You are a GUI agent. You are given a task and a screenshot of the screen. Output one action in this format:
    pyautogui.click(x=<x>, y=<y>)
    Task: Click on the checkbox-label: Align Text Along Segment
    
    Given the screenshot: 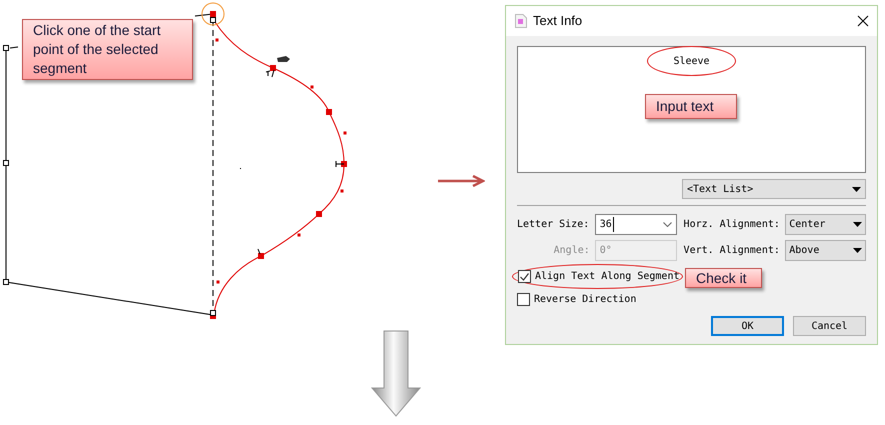 What is the action you would take?
    pyautogui.click(x=607, y=276)
    